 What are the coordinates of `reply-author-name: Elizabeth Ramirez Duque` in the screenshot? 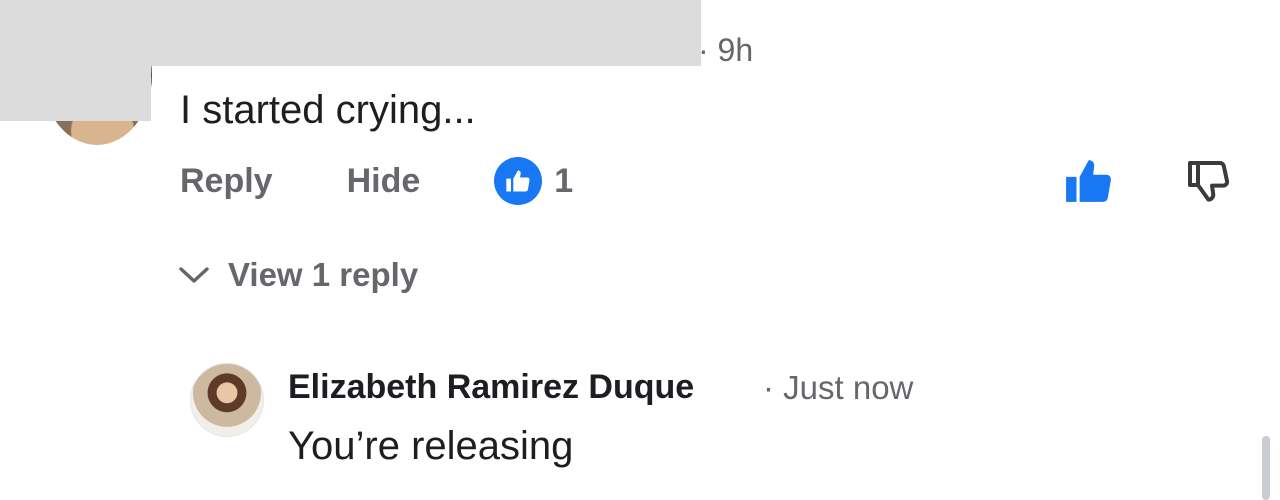 It's located at (491, 387).